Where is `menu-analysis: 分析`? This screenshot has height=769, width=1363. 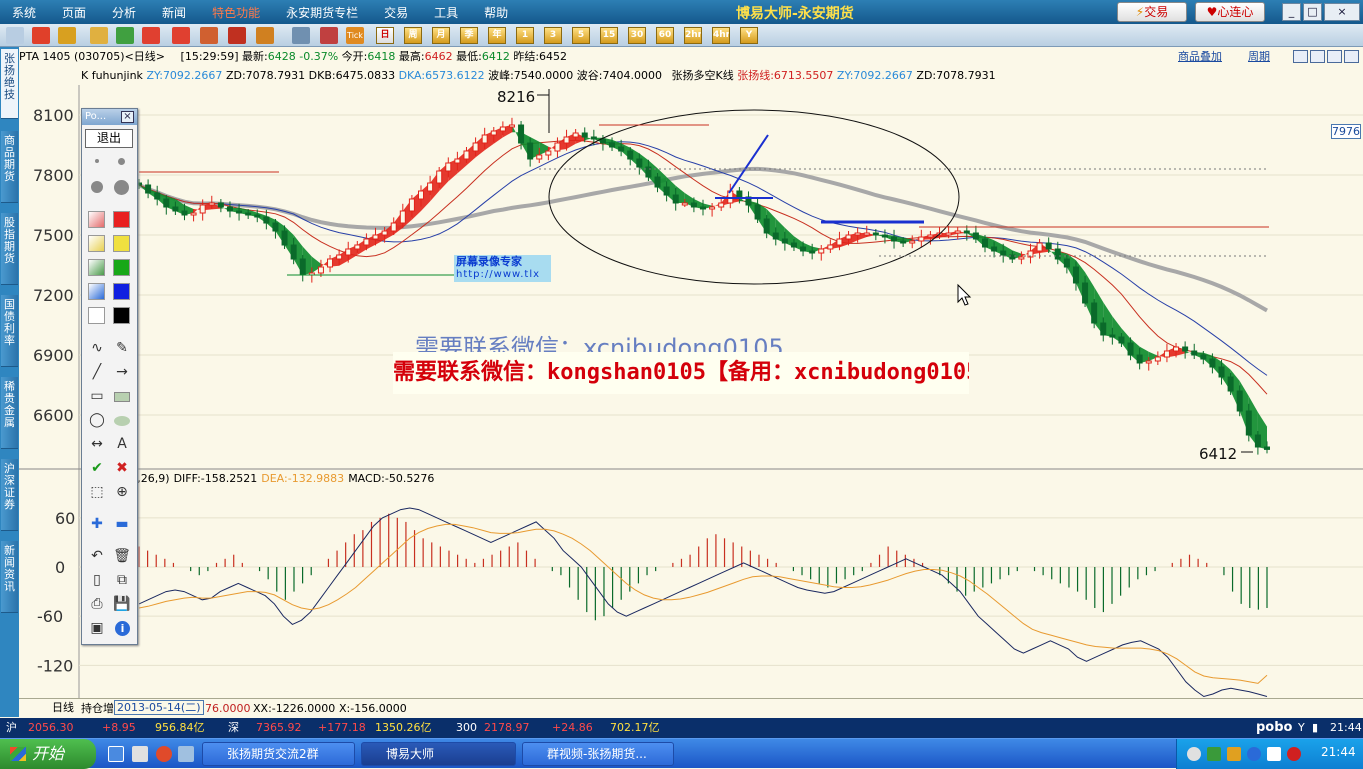
menu-analysis: 分析 is located at coordinates (124, 12).